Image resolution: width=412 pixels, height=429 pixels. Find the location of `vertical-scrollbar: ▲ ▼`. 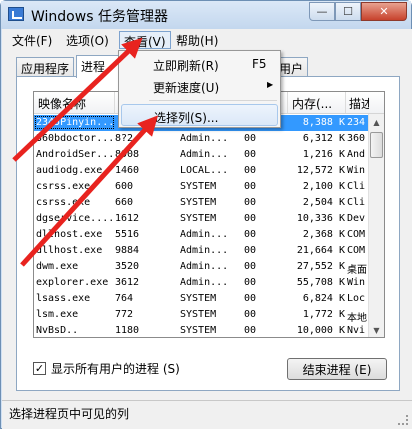

vertical-scrollbar: ▲ ▼ is located at coordinates (376, 225).